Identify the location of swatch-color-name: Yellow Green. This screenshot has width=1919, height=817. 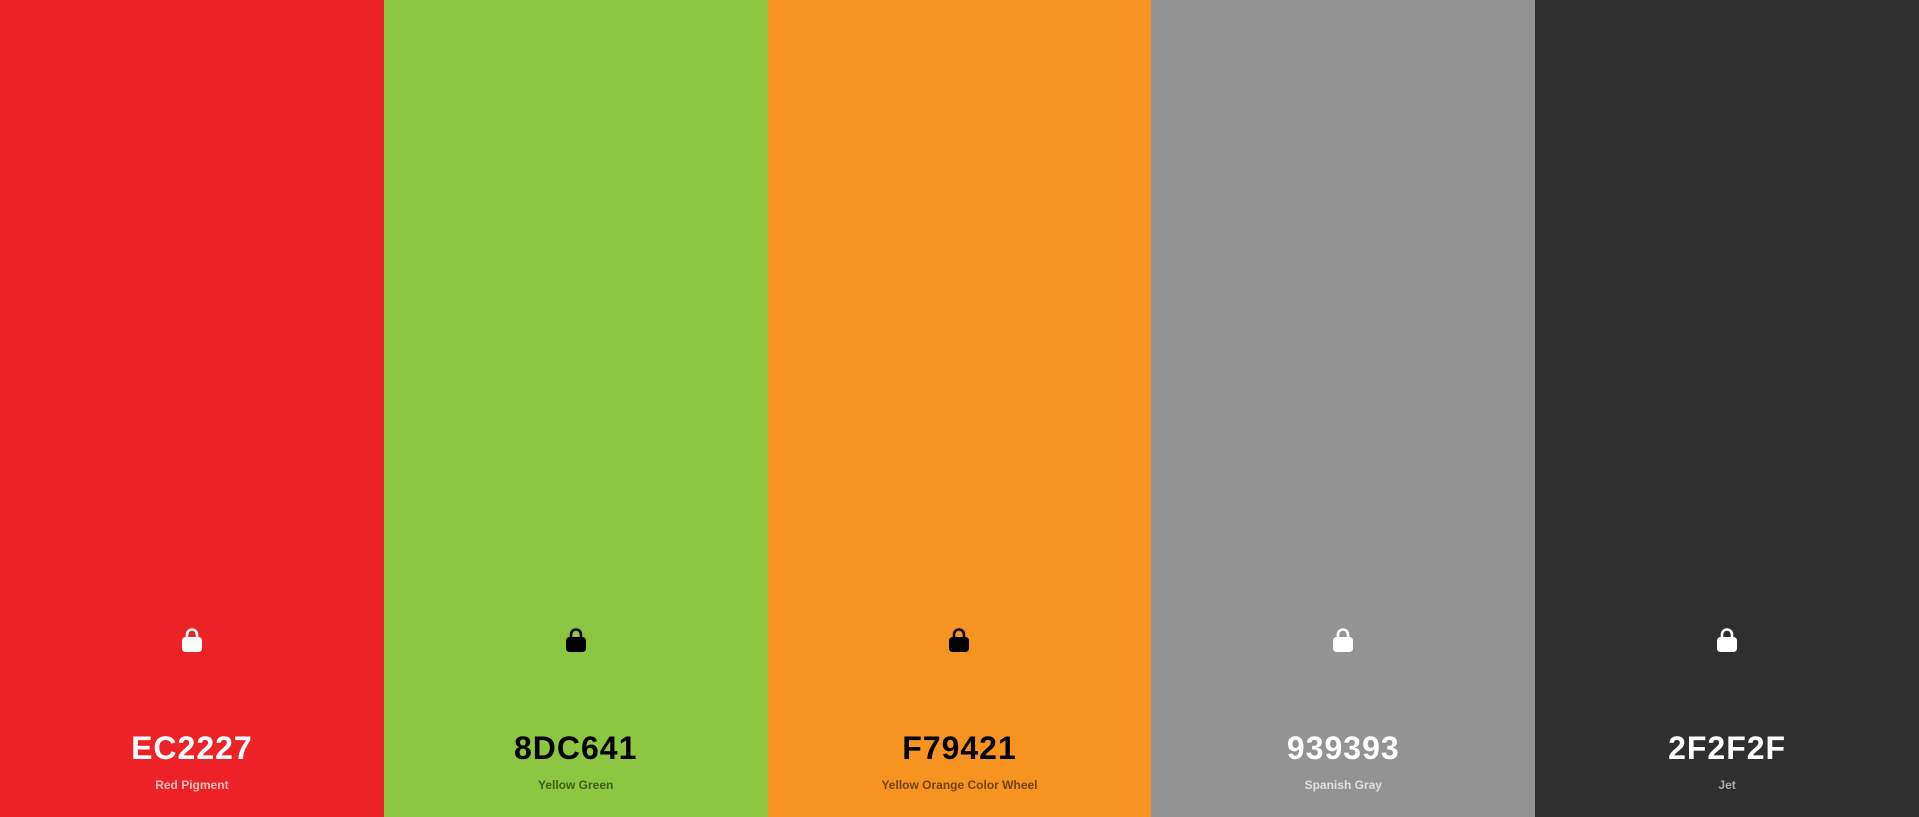
(576, 785).